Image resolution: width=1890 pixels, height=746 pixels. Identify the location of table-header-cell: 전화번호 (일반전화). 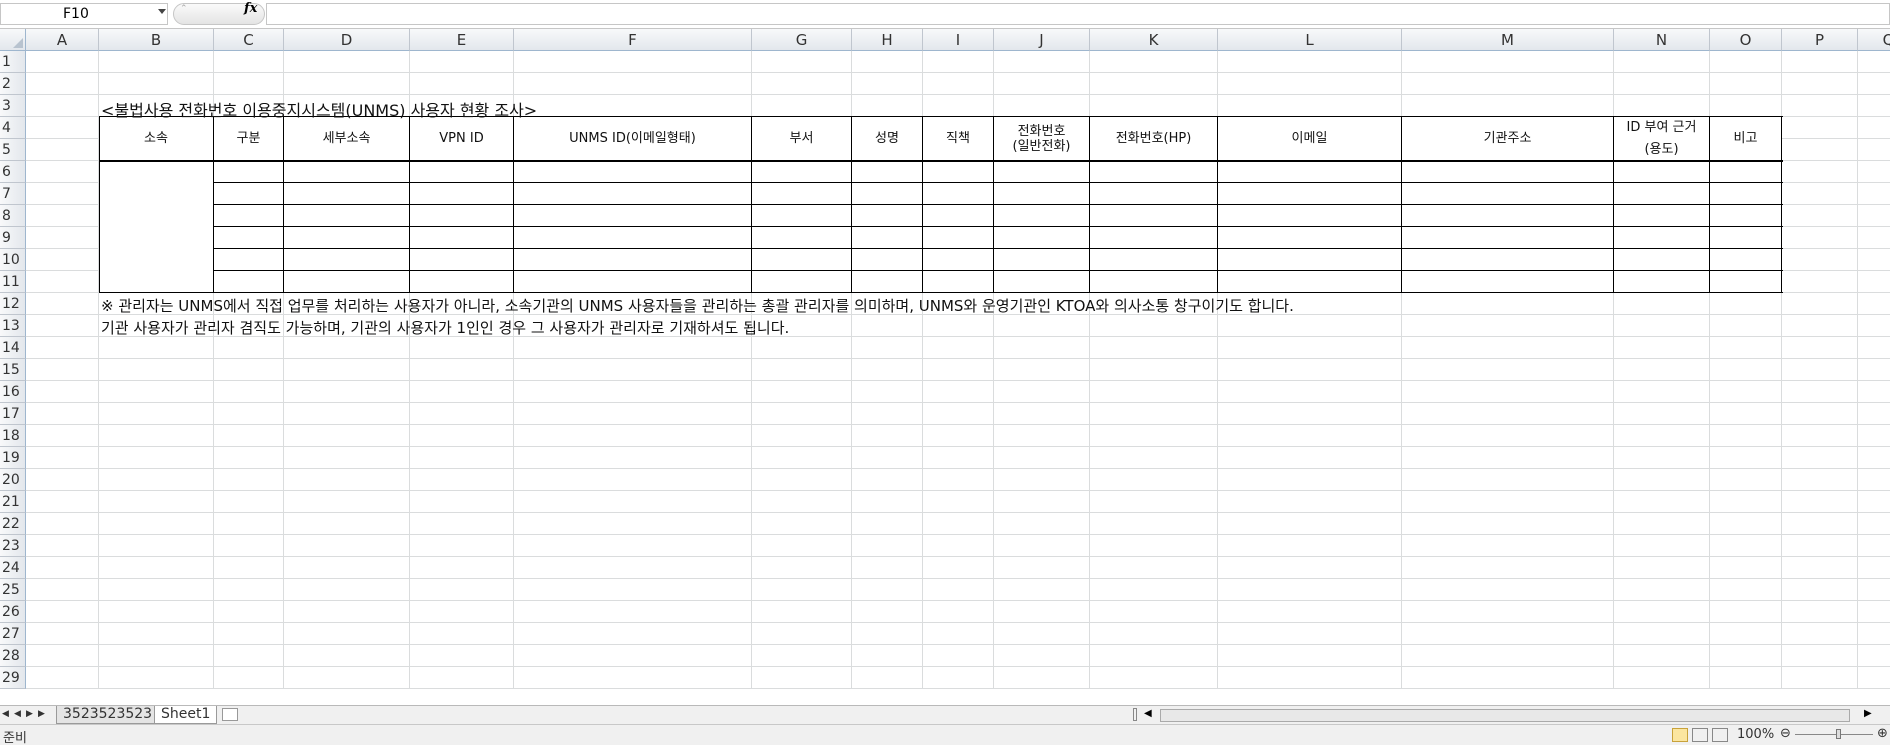
(1041, 138).